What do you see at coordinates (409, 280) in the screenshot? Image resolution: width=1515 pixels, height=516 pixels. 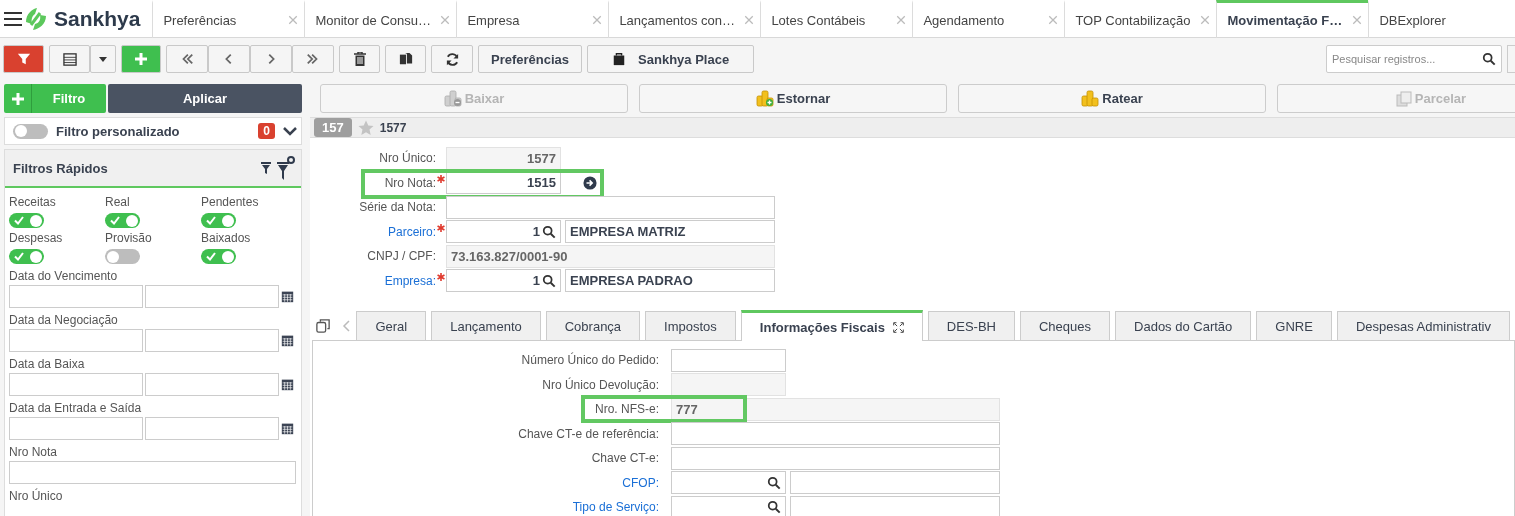 I see `field-label: Empresa:` at bounding box center [409, 280].